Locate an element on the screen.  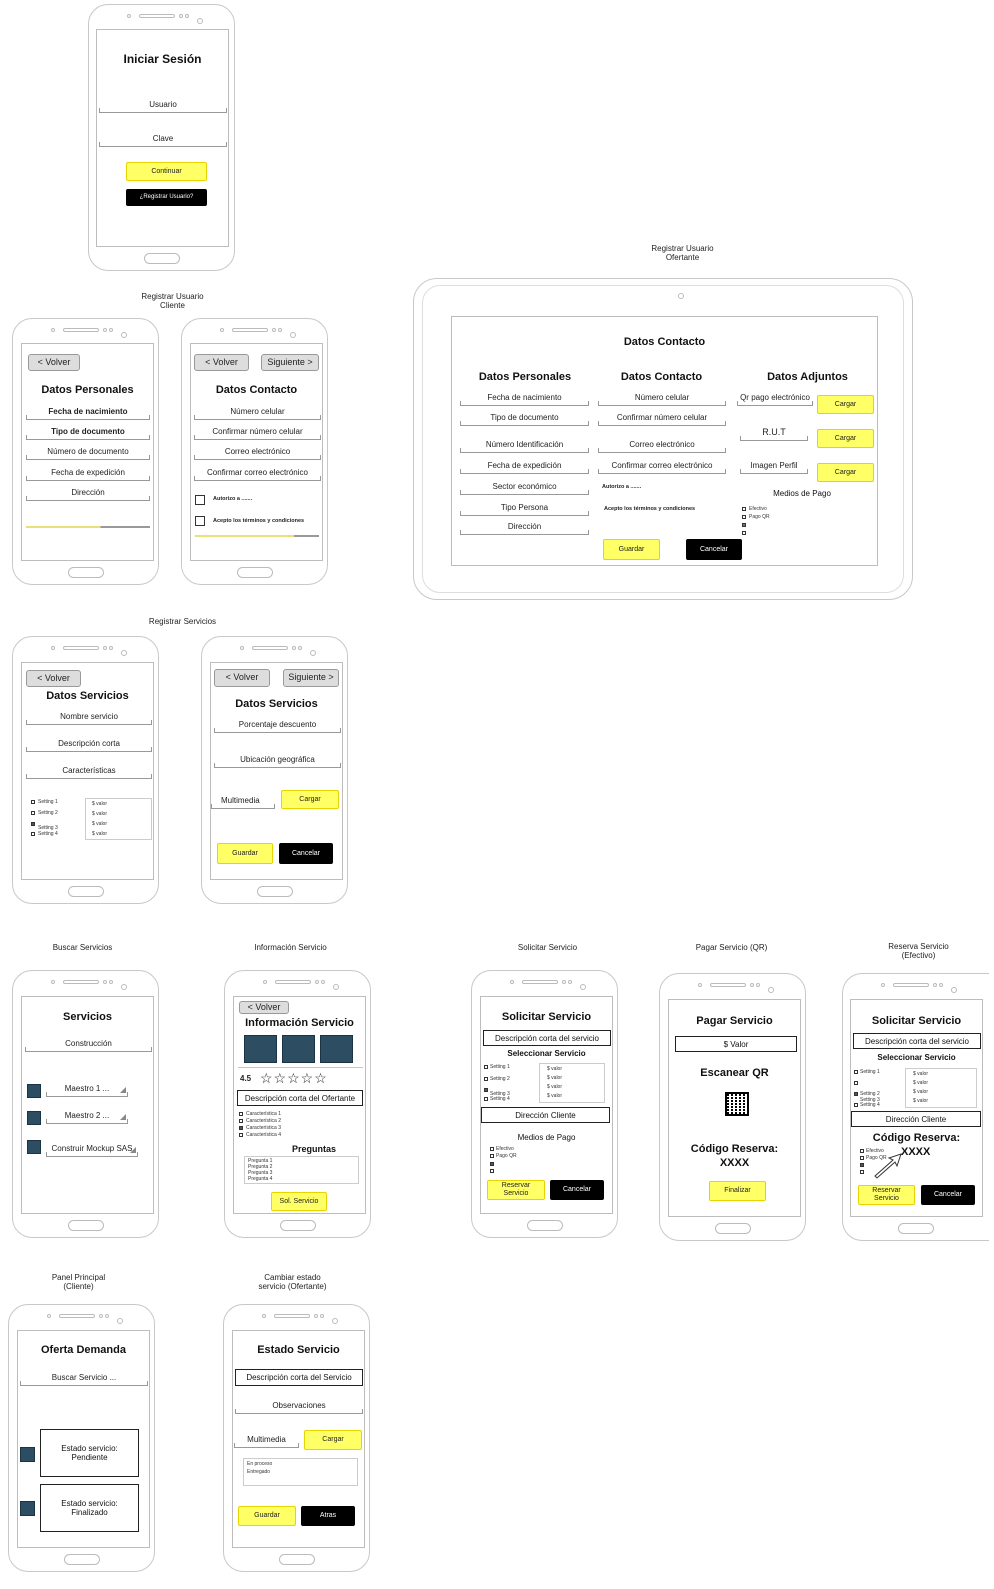
t-field-imagen-perfil: Imagen Perfil is located at coordinates (774, 467).